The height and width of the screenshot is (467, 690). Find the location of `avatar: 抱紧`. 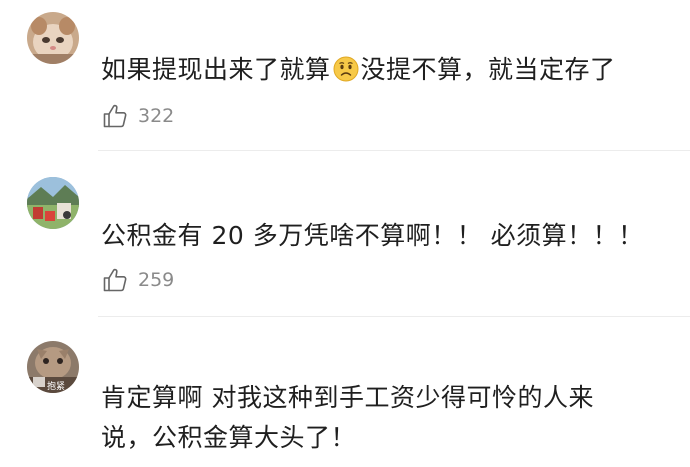

avatar: 抱紧 is located at coordinates (53, 367).